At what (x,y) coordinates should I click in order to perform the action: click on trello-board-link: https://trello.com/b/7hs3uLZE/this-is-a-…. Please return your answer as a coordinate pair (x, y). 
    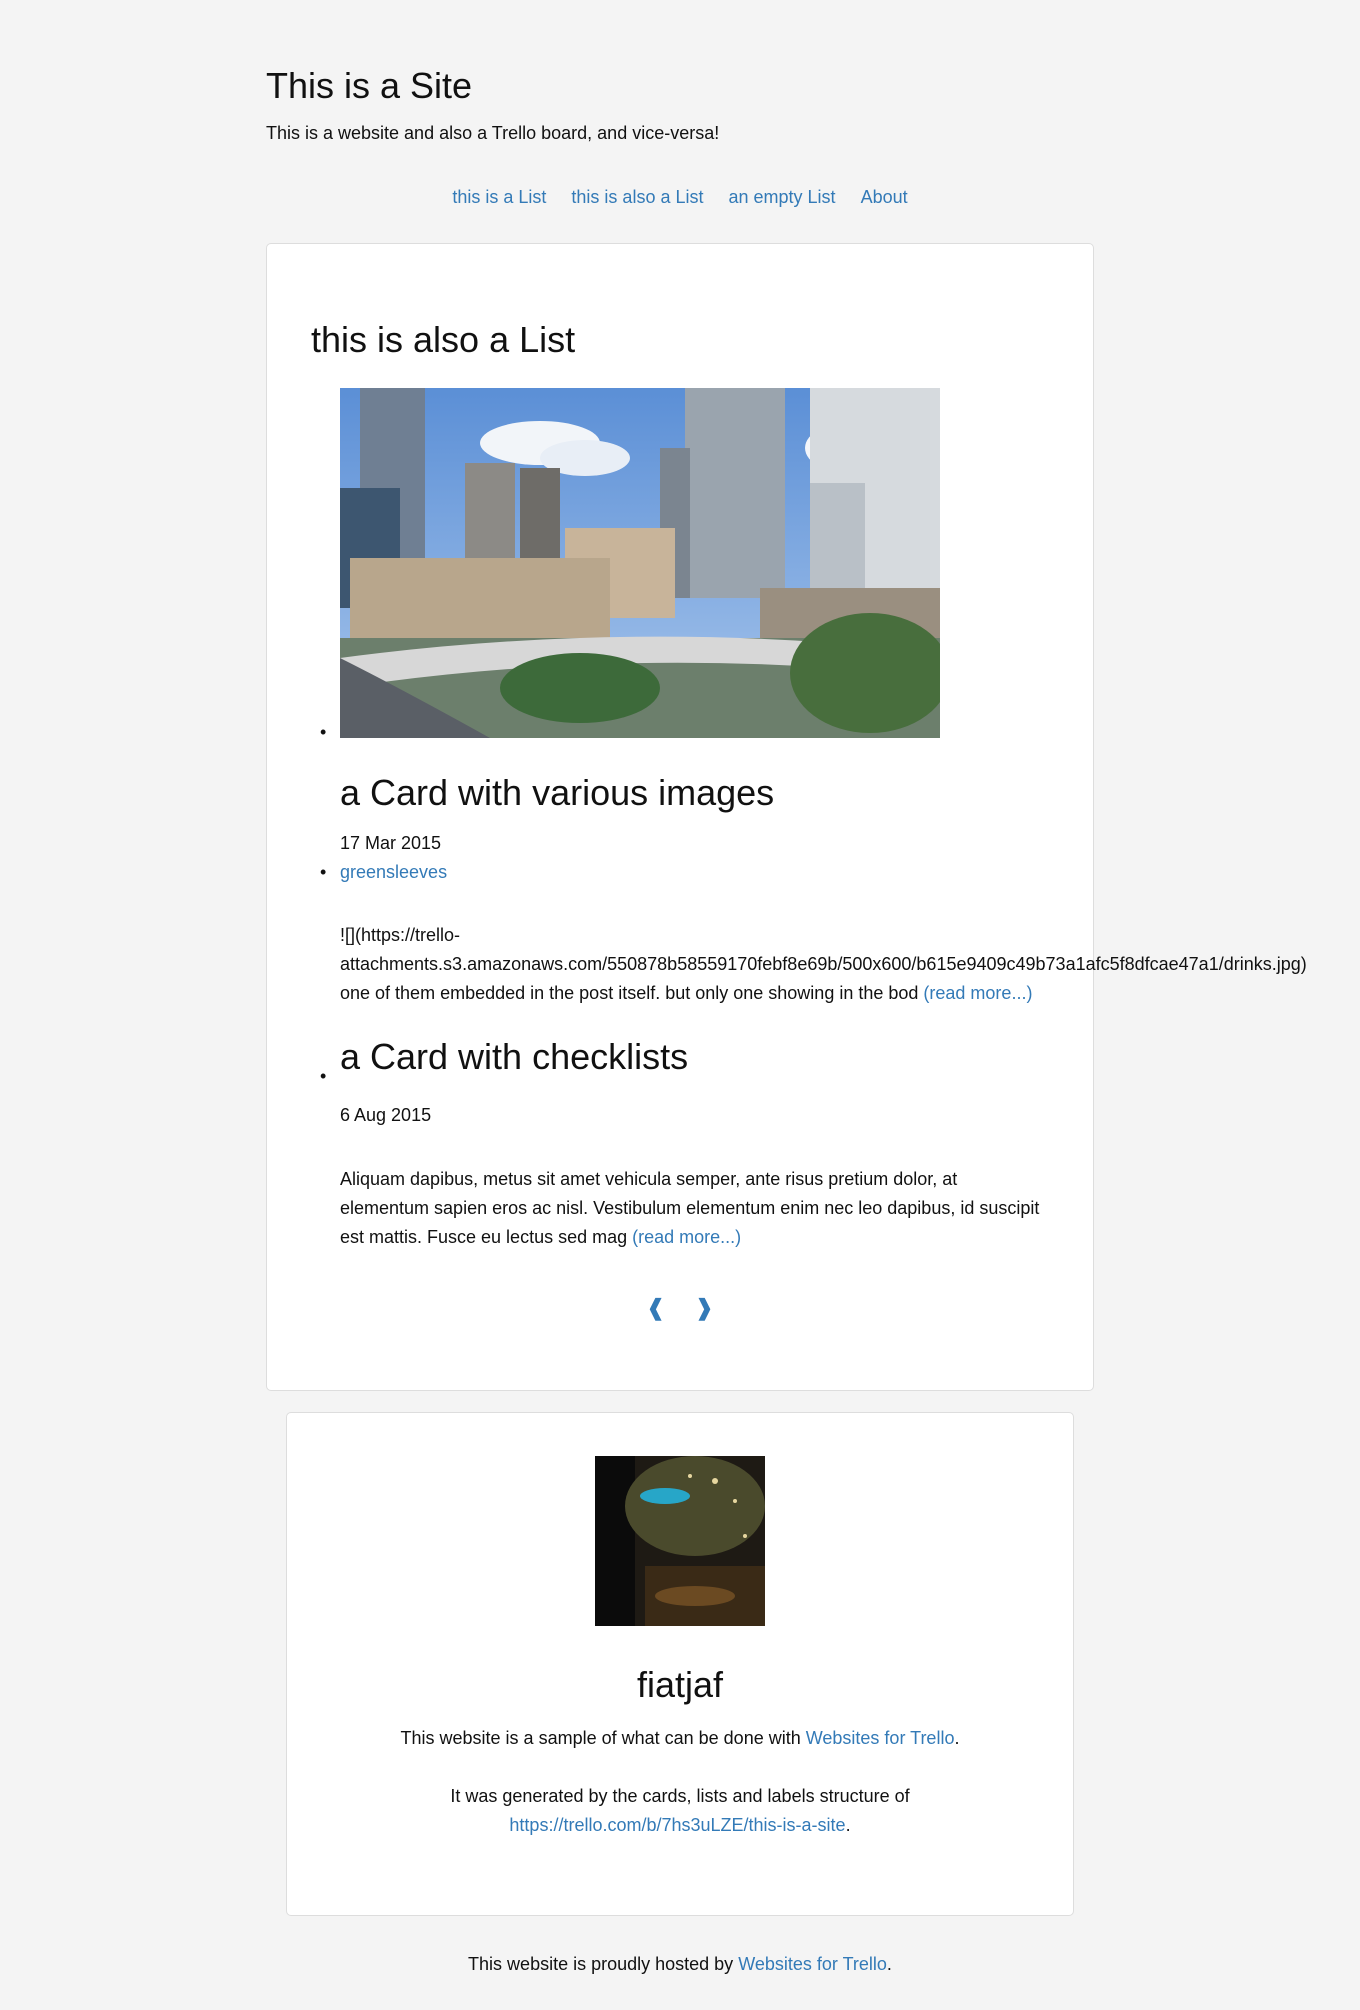
    Looking at the image, I should click on (677, 1825).